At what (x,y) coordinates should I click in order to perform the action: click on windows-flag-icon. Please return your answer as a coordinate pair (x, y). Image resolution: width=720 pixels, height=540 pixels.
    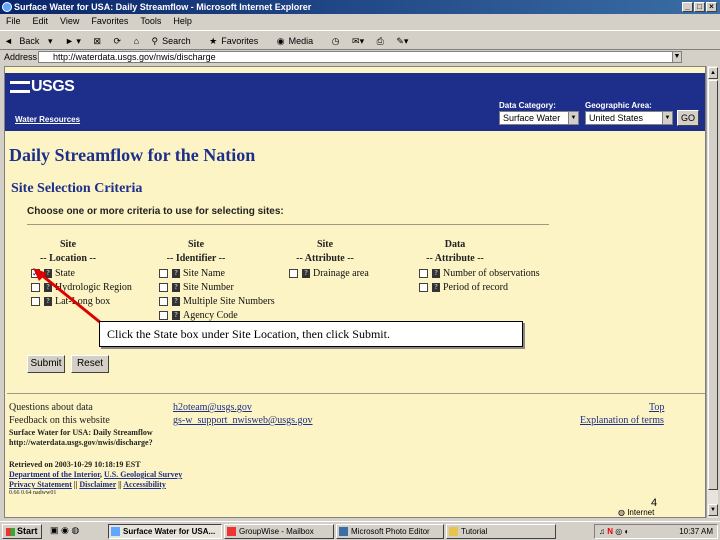
    Looking at the image, I should click on (10, 532).